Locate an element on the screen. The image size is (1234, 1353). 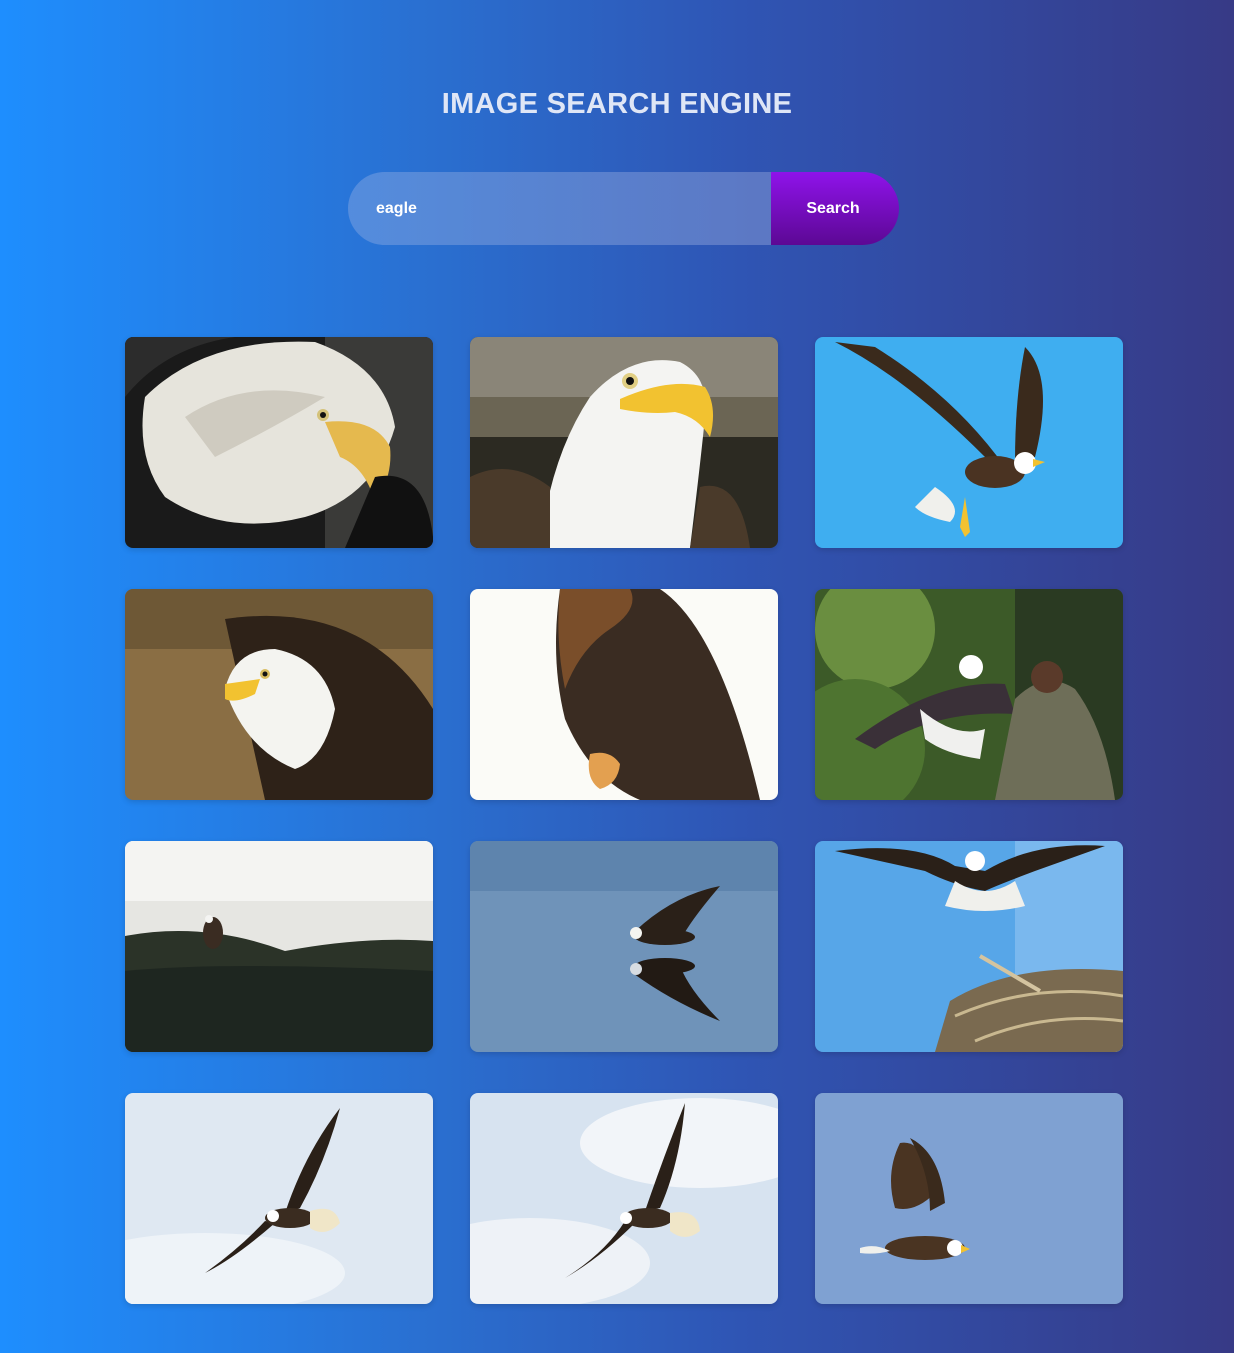
page-title: IMAGE SEARCH ENGINE is located at coordinates (617, 104).